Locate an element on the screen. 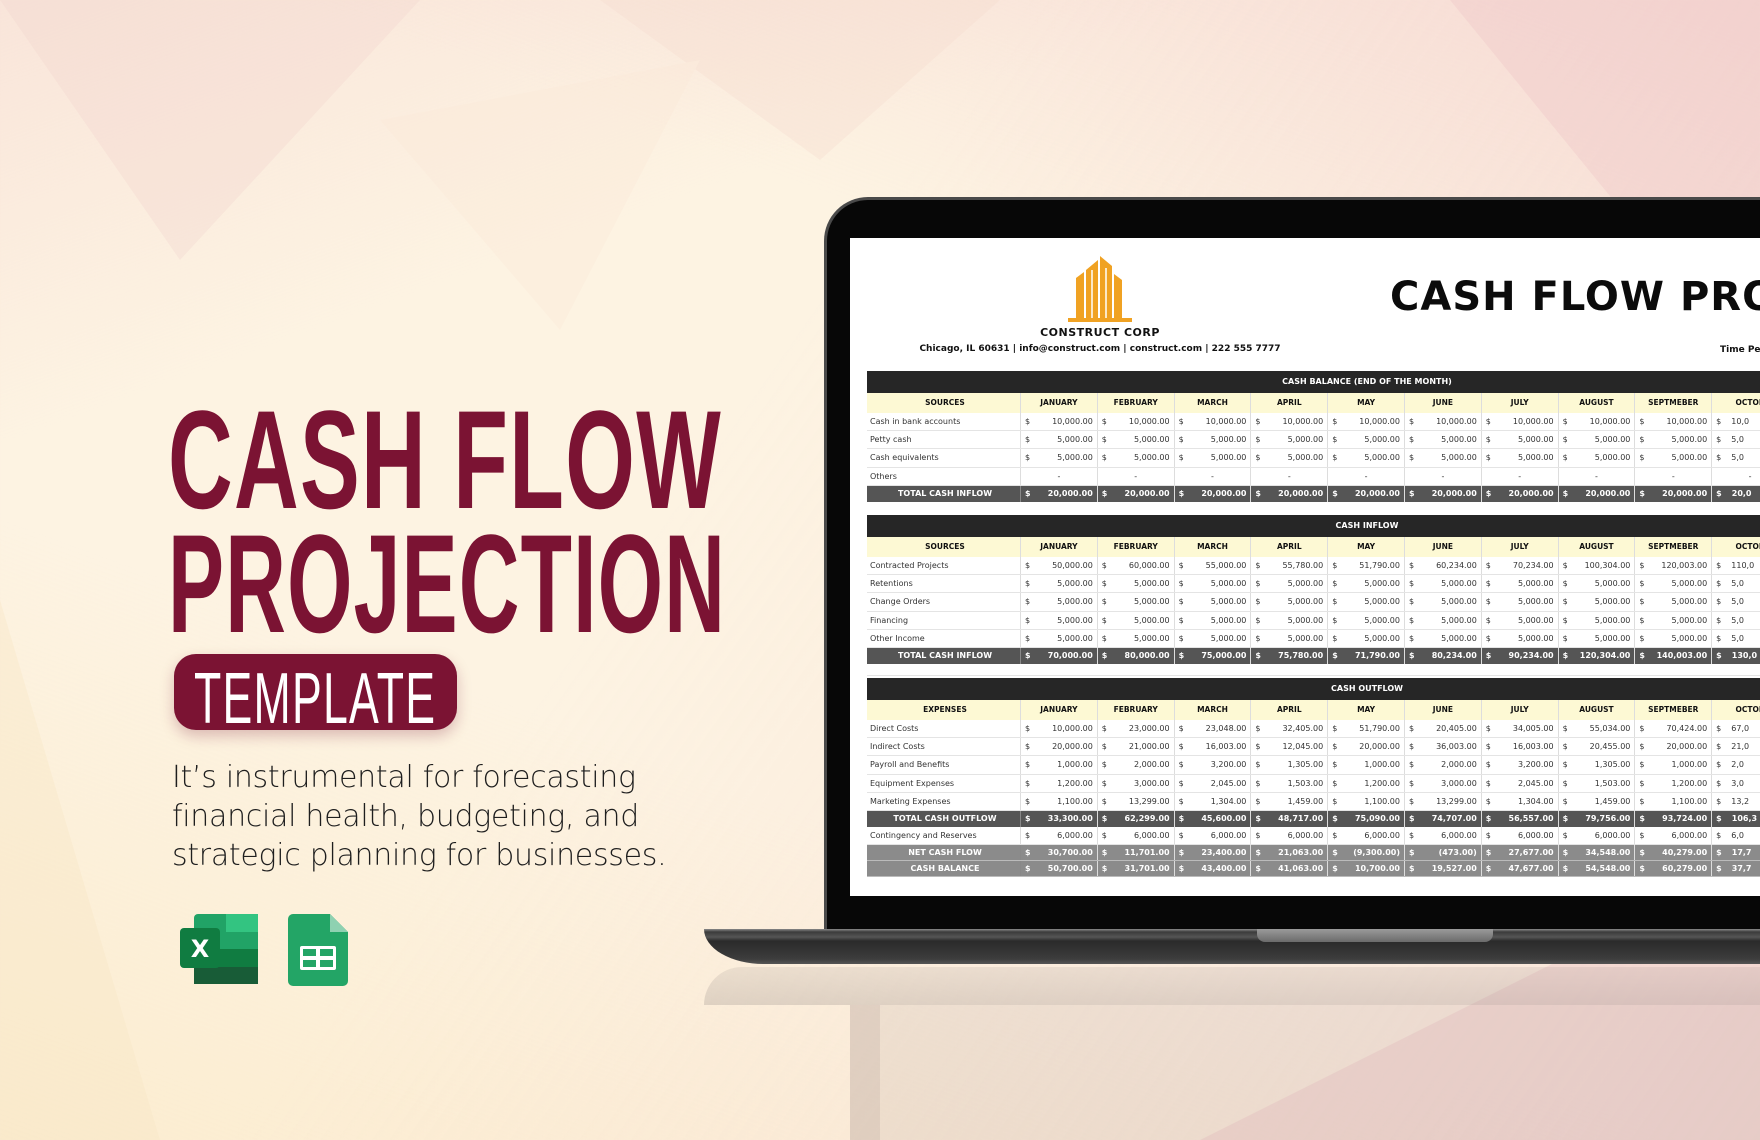 The image size is (1760, 1140). table-cell: $106,3 is located at coordinates (1736, 819).